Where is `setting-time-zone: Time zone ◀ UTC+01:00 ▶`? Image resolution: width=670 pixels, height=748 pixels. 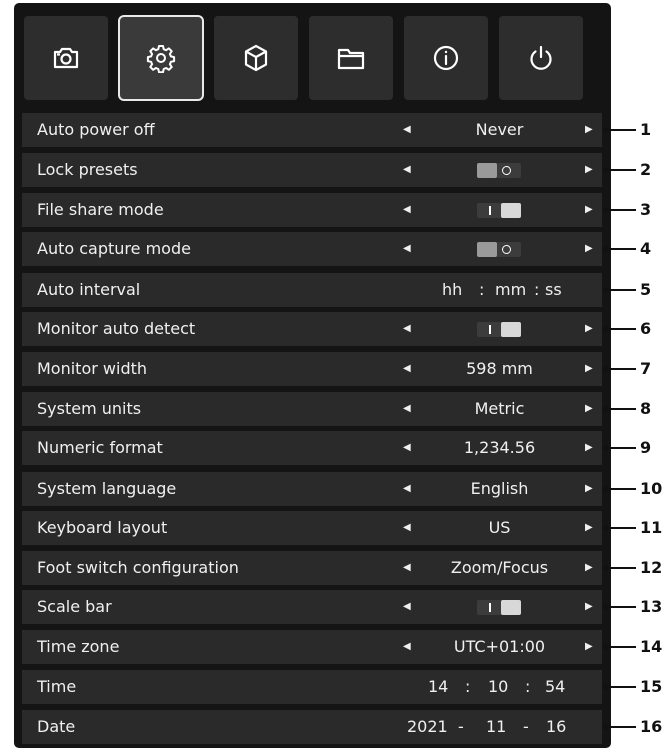 setting-time-zone: Time zone ◀ UTC+01:00 ▶ is located at coordinates (312, 647).